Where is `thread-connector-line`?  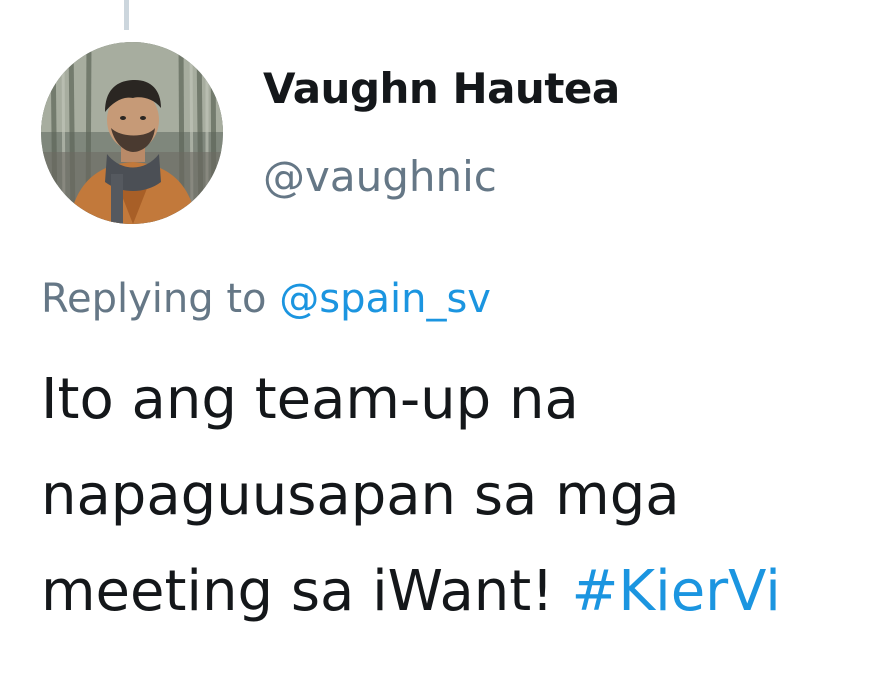 thread-connector-line is located at coordinates (126, 15).